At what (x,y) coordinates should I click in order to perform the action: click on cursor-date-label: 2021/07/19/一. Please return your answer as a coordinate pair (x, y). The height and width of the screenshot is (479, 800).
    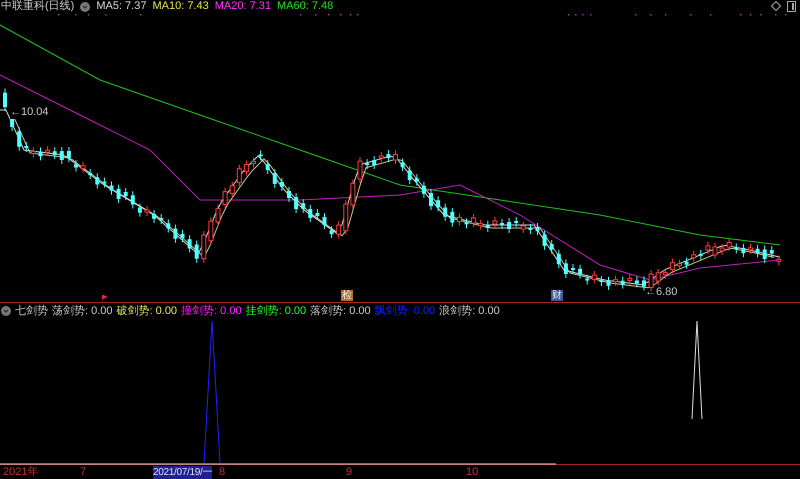
    Looking at the image, I should click on (182, 472).